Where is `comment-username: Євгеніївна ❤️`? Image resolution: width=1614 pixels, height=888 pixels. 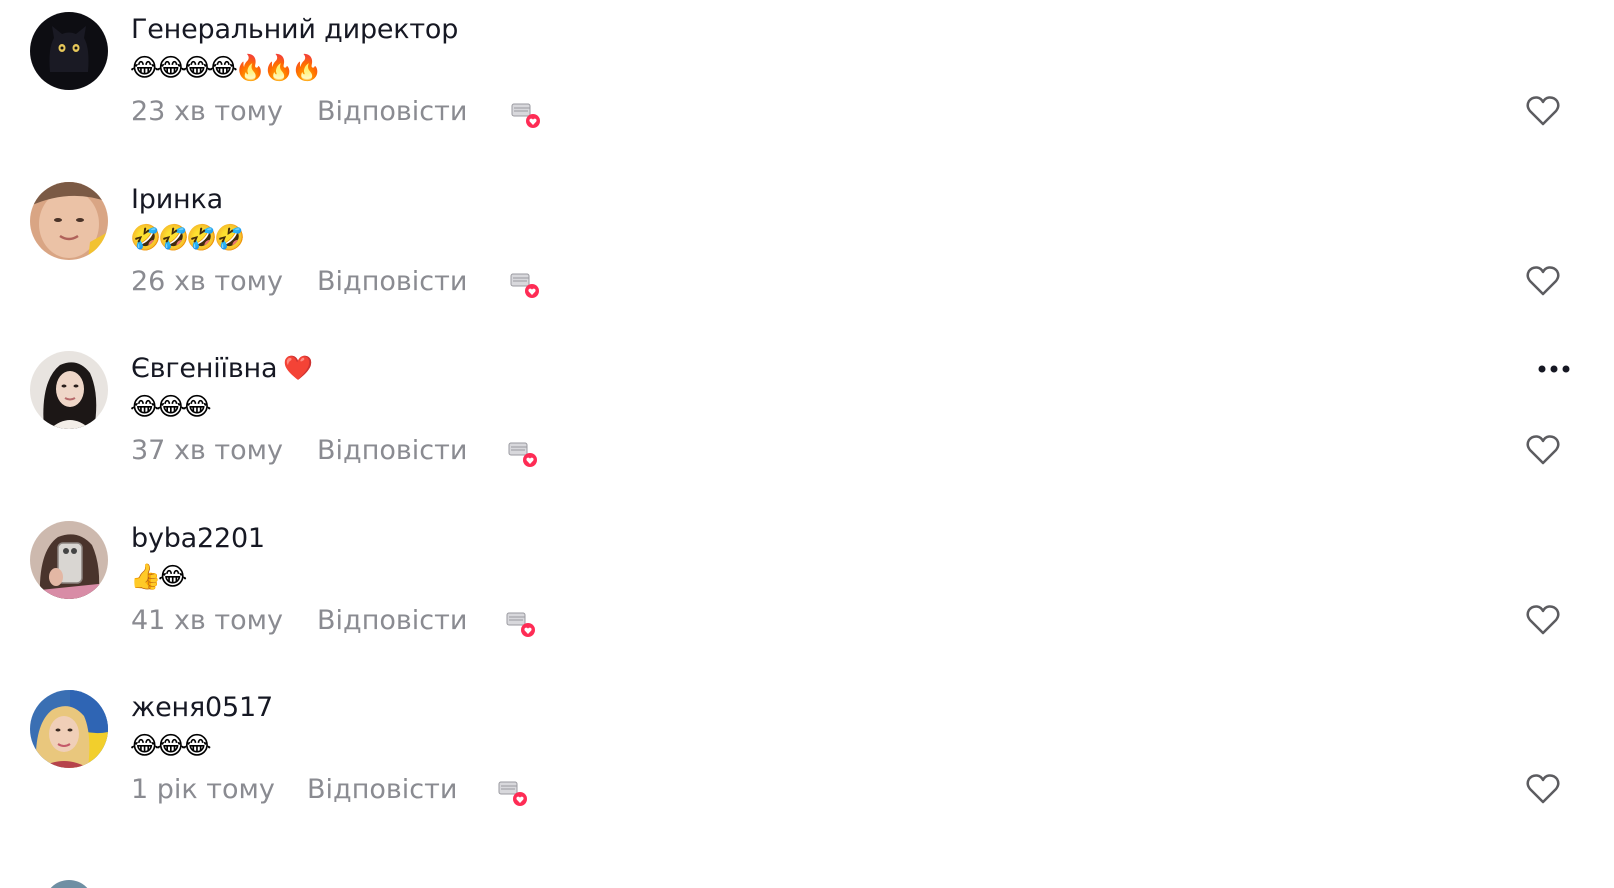
comment-username: Євгеніївна ❤️ is located at coordinates (222, 368).